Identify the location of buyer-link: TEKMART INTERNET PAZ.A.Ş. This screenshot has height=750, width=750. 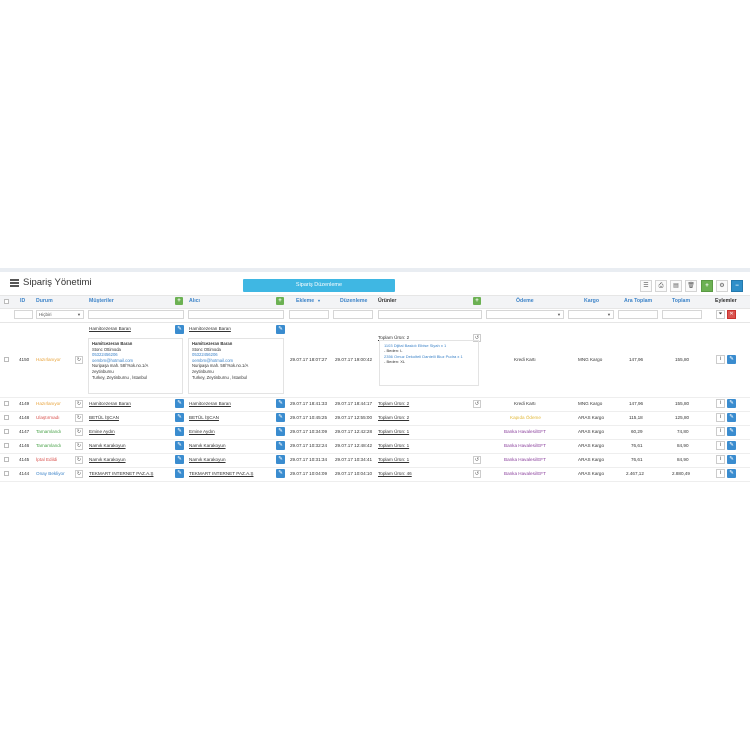
(221, 473).